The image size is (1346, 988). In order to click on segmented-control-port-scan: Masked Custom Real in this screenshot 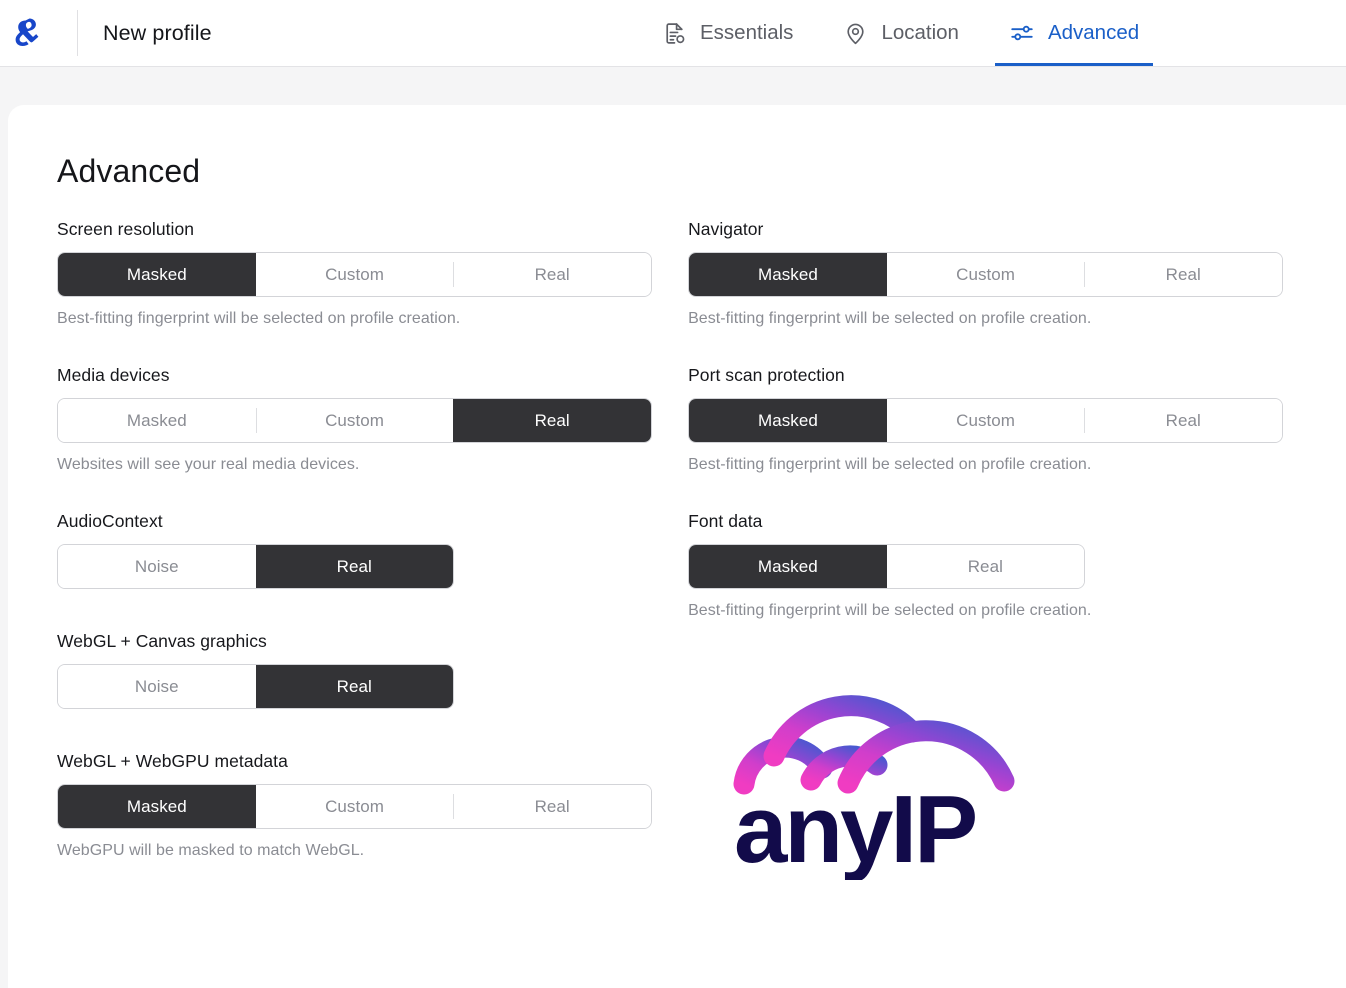, I will do `click(986, 420)`.